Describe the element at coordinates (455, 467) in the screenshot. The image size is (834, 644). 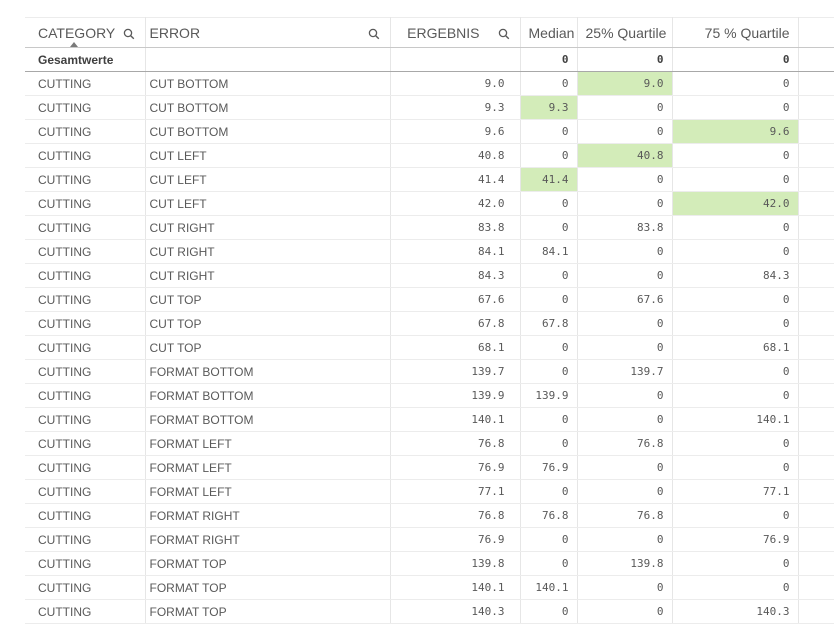
I see `cell-ergebnis: 76.9` at that location.